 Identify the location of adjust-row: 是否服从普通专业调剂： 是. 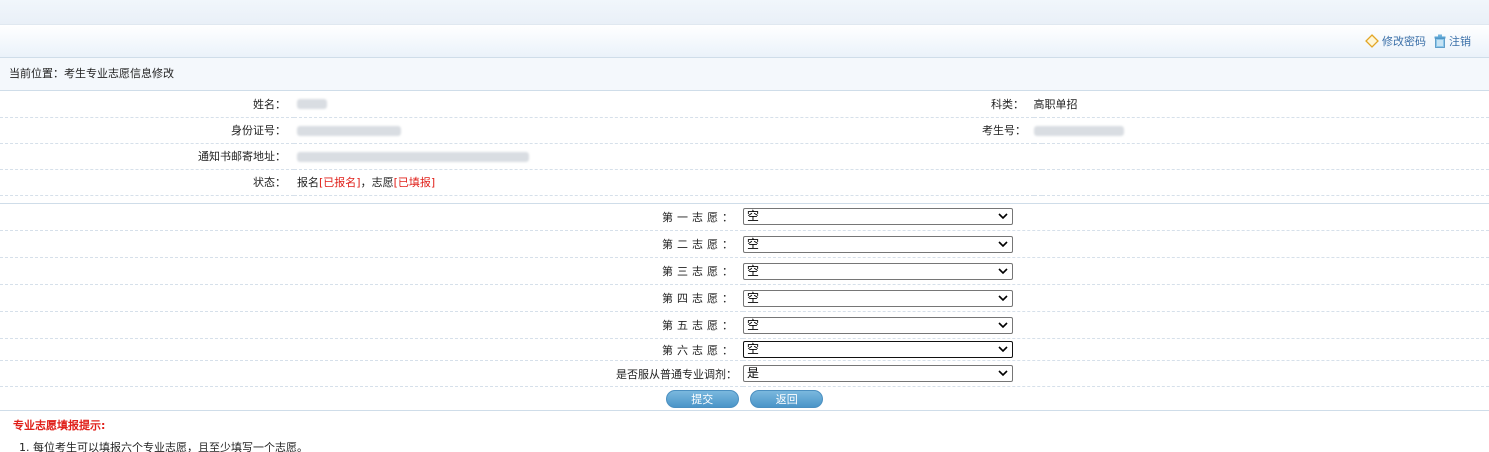
(744, 373).